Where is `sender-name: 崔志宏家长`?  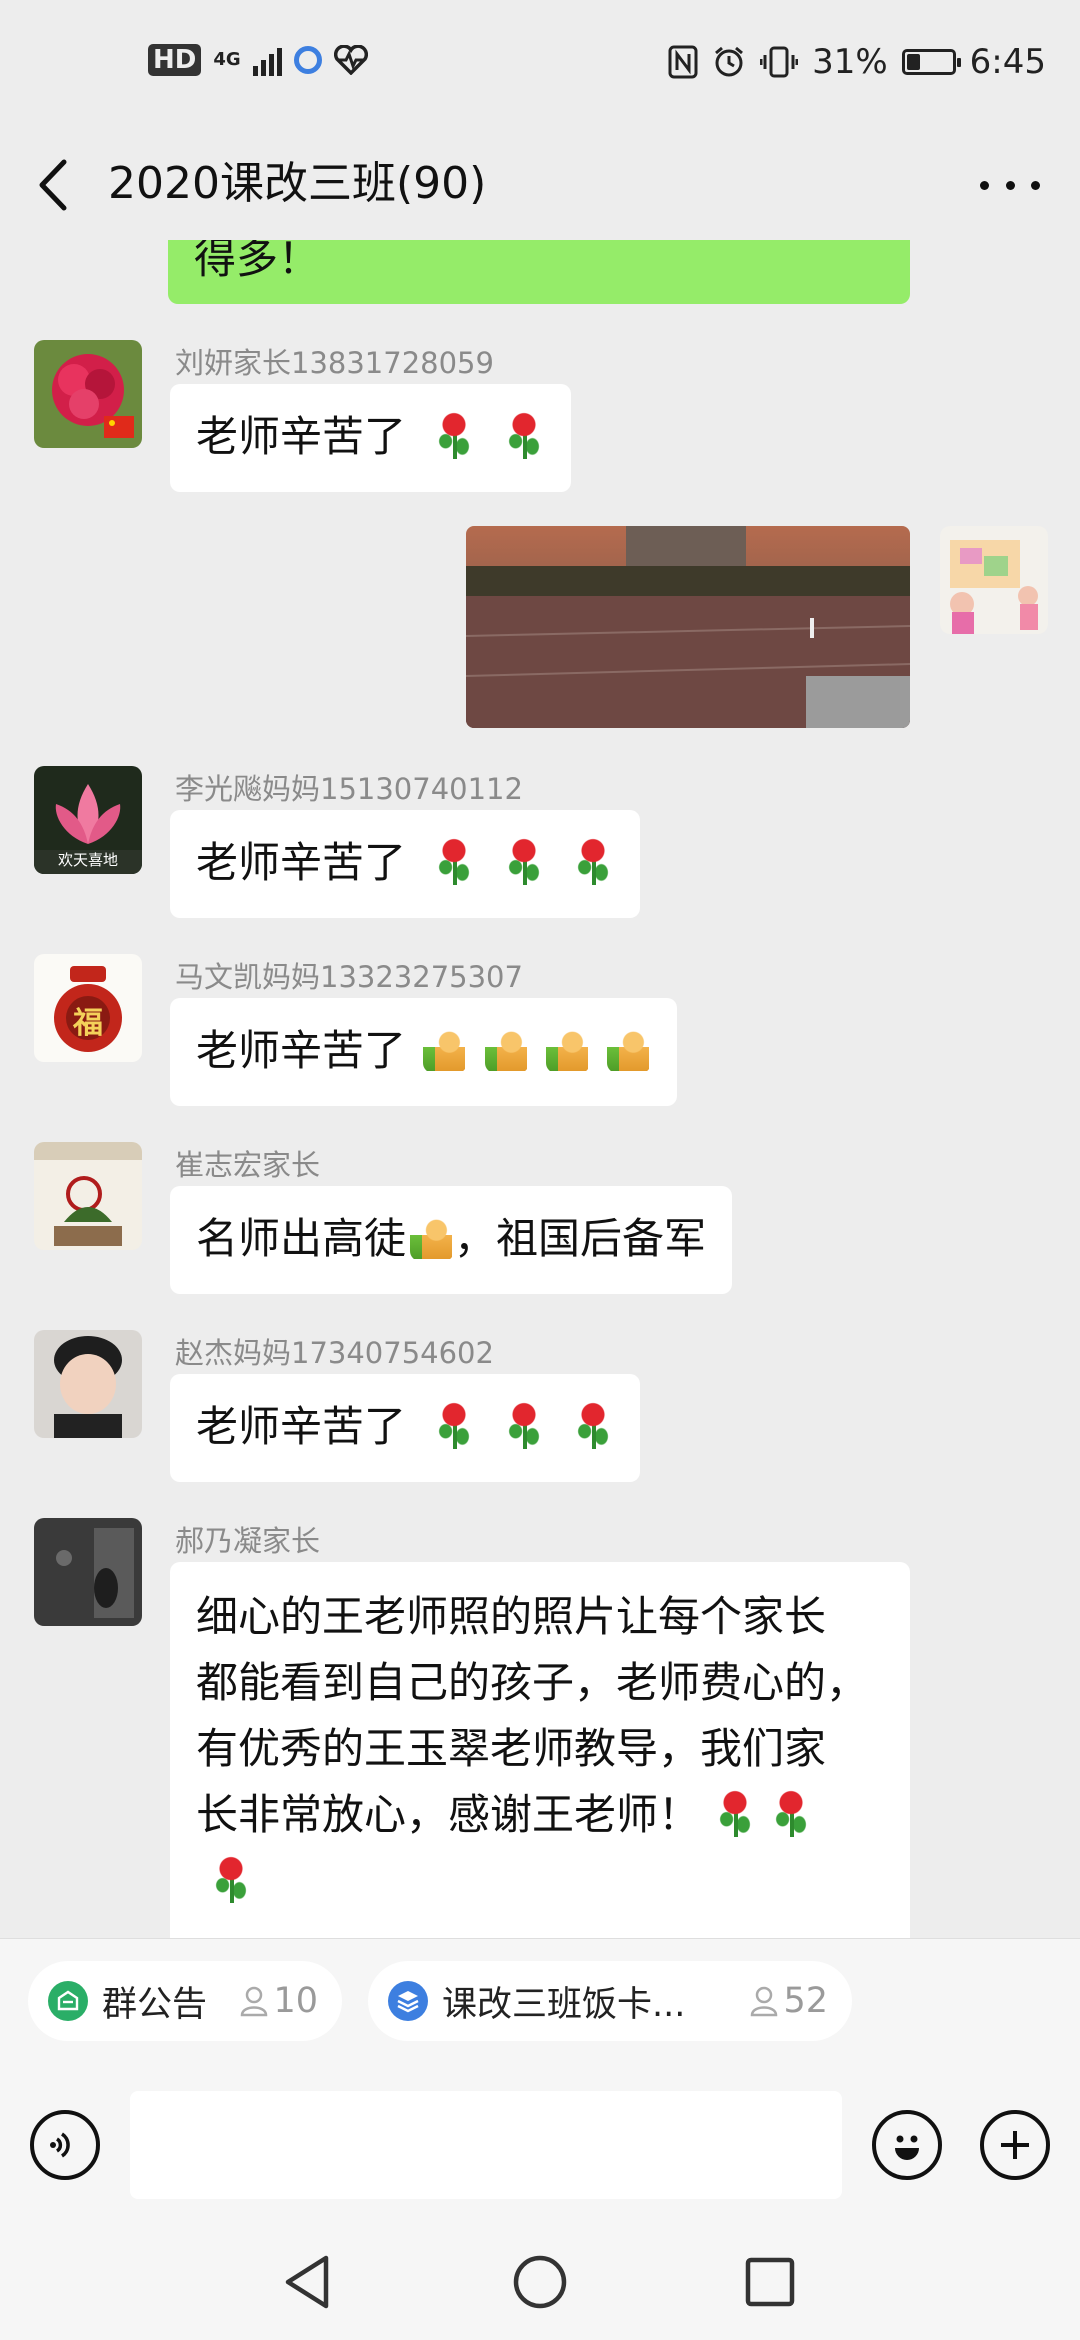
sender-name: 崔志宏家长 is located at coordinates (248, 1165).